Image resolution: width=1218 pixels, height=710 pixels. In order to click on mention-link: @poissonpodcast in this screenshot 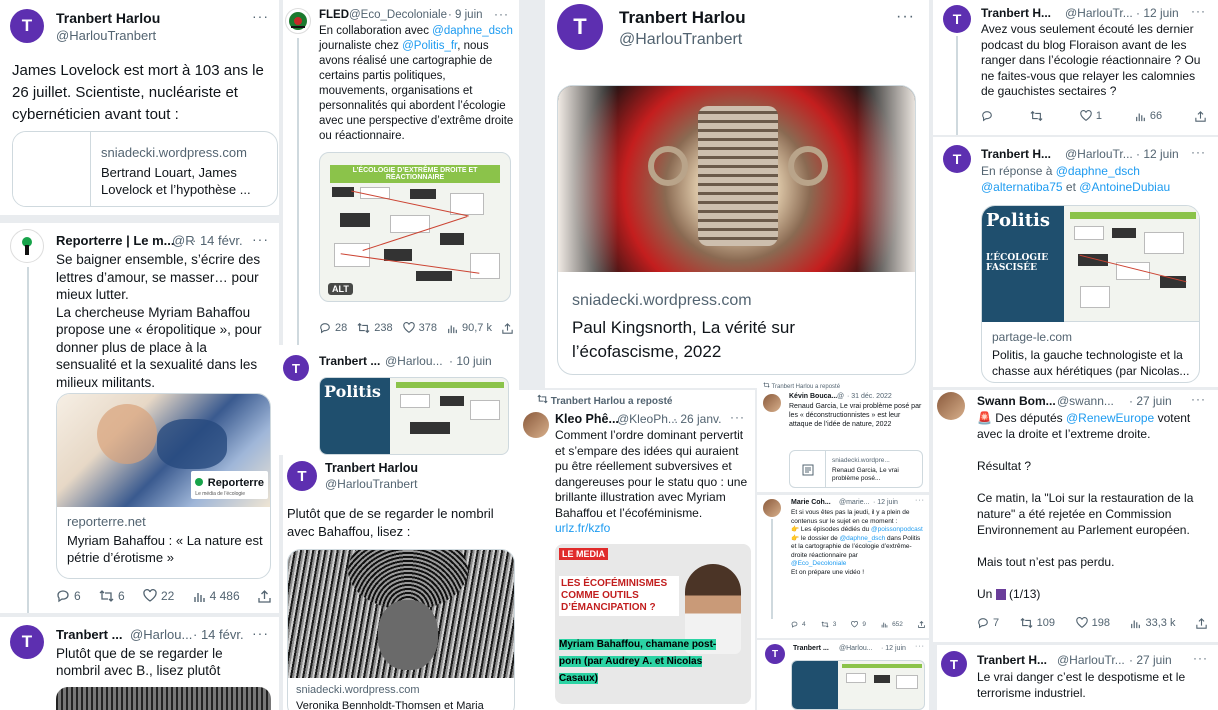, I will do `click(897, 529)`.